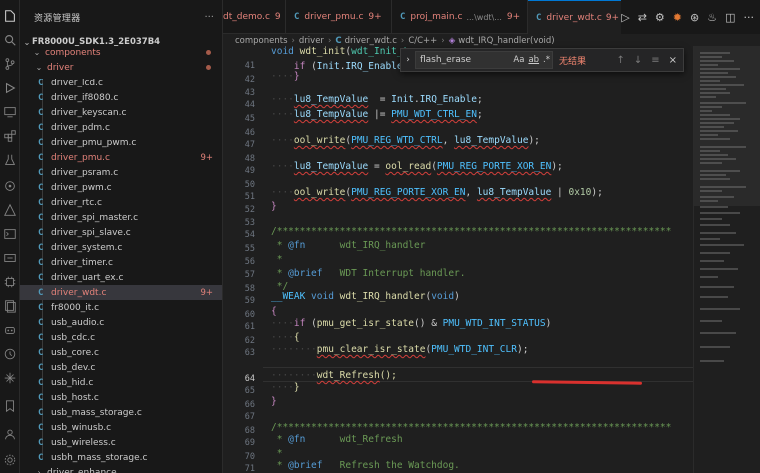  Describe the element at coordinates (673, 60) in the screenshot. I see `close-icon: ×` at that location.